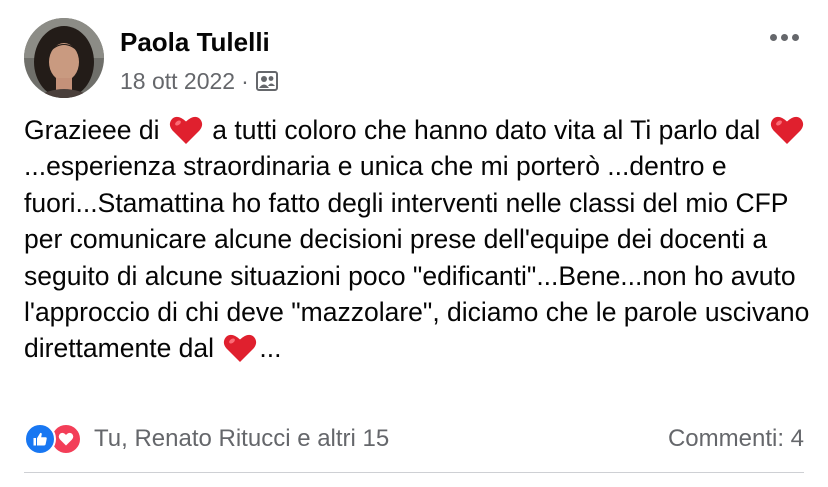 Image resolution: width=828 pixels, height=487 pixels. I want to click on friends-audience-icon, so click(266, 81).